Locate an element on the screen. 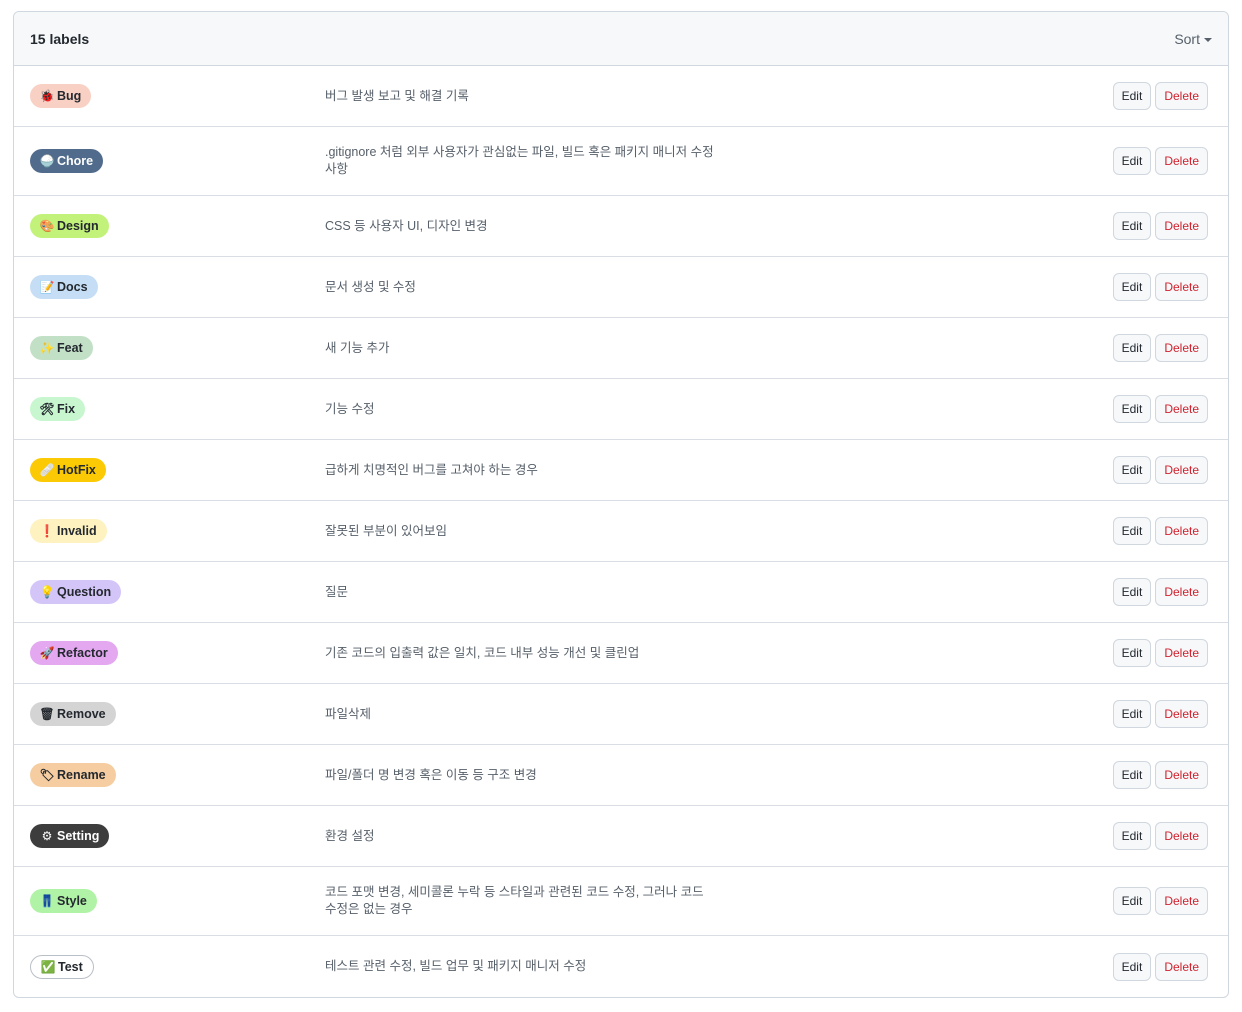 This screenshot has width=1242, height=1012. rice-icon: 🍚 is located at coordinates (47, 161).